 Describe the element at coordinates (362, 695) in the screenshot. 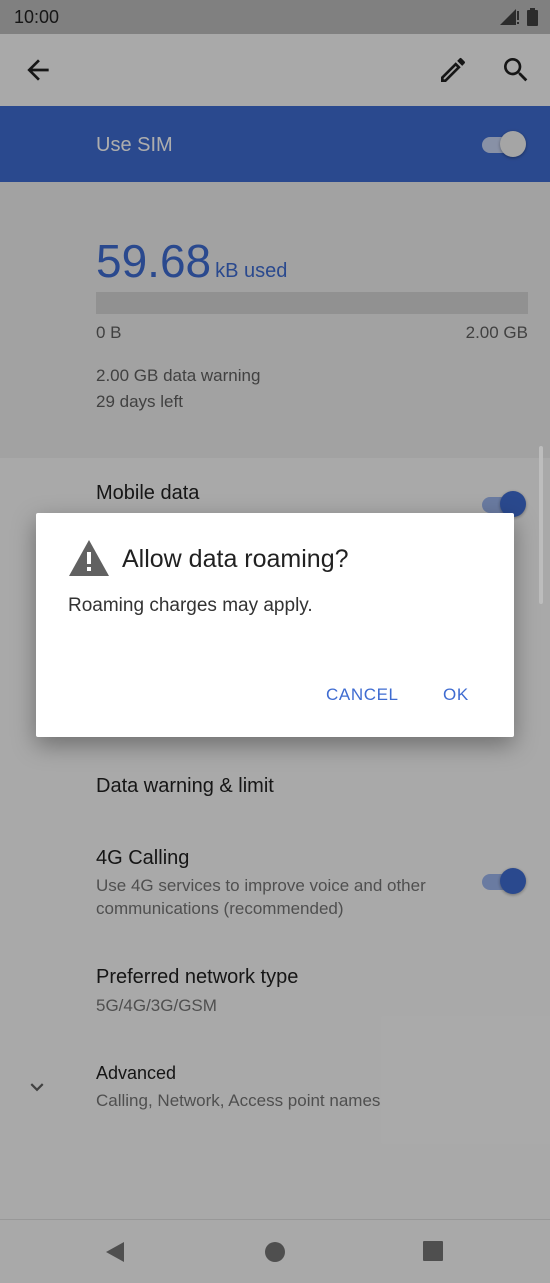

I see `cancel-button: CANCEL` at that location.